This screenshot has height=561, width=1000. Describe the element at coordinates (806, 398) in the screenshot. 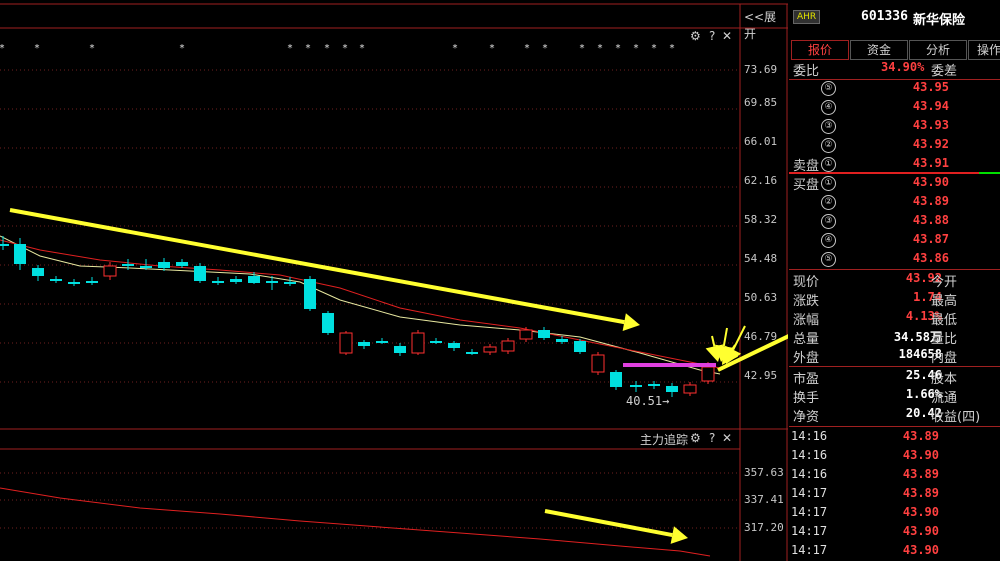

I see `stat-label: 换手` at that location.